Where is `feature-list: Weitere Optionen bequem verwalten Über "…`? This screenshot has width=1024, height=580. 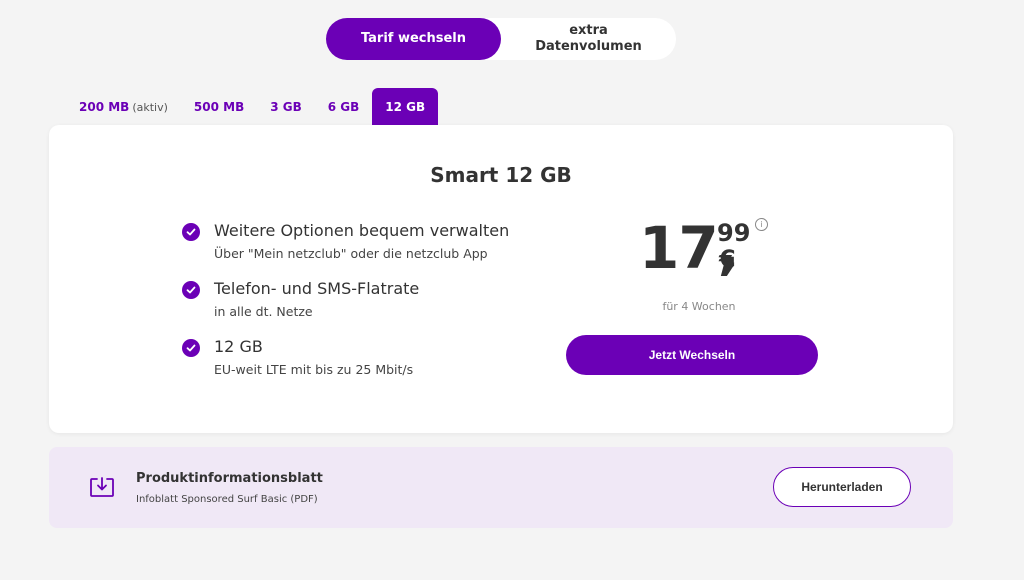
feature-list: Weitere Optionen bequem verwalten Über "… is located at coordinates (372, 308).